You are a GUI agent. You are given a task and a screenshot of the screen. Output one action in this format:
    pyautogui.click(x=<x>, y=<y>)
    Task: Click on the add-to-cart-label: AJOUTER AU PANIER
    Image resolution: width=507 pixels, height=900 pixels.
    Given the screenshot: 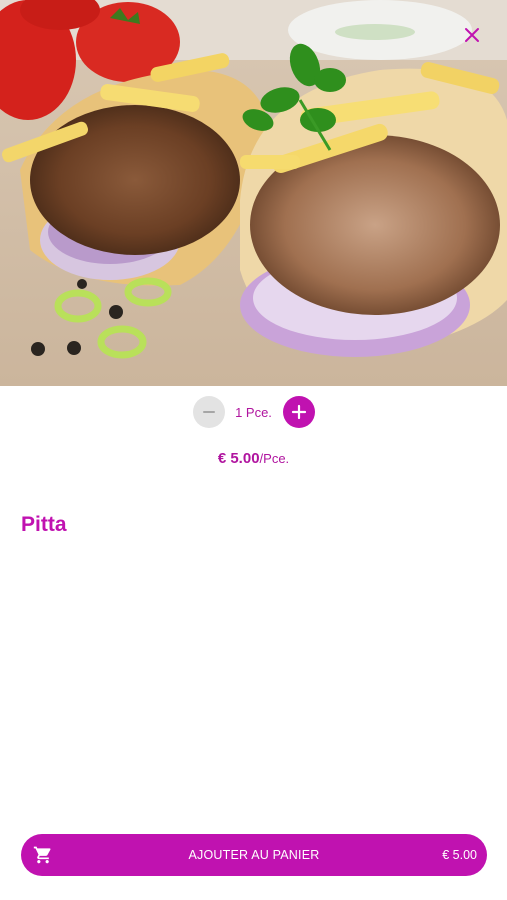 What is the action you would take?
    pyautogui.click(x=254, y=855)
    